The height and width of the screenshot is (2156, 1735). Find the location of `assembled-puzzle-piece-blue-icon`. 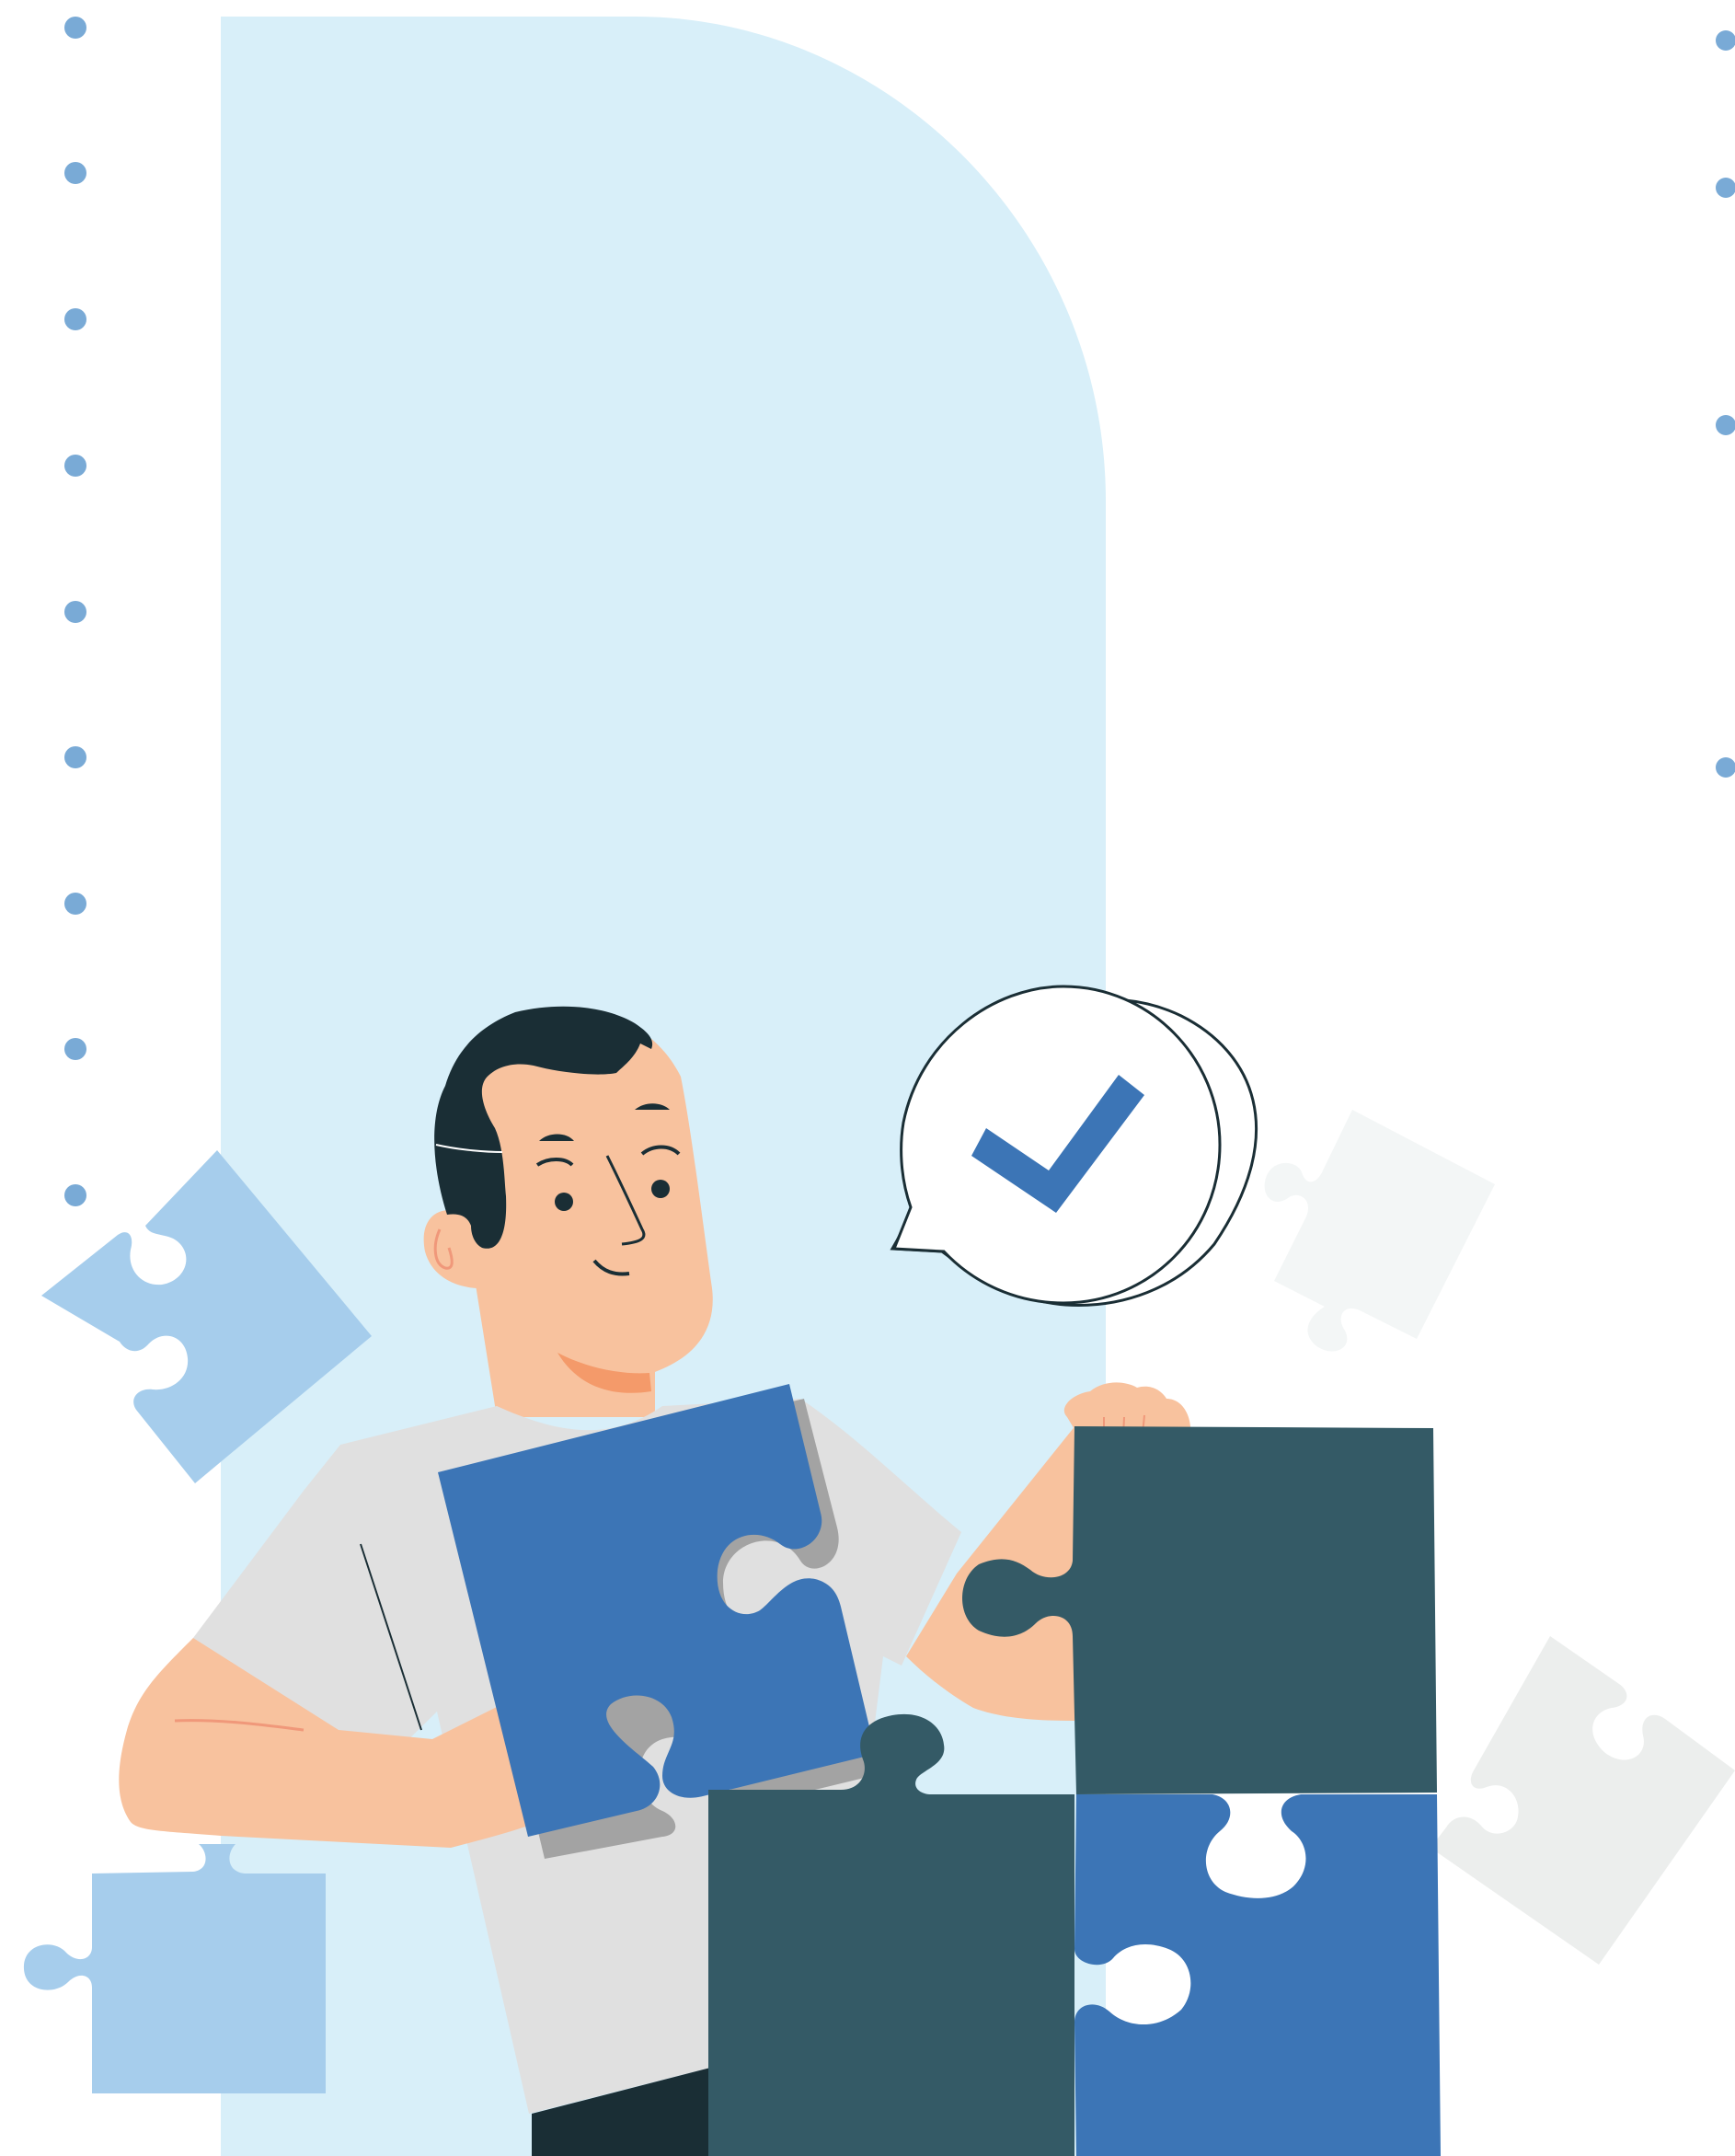

assembled-puzzle-piece-blue-icon is located at coordinates (1257, 1975).